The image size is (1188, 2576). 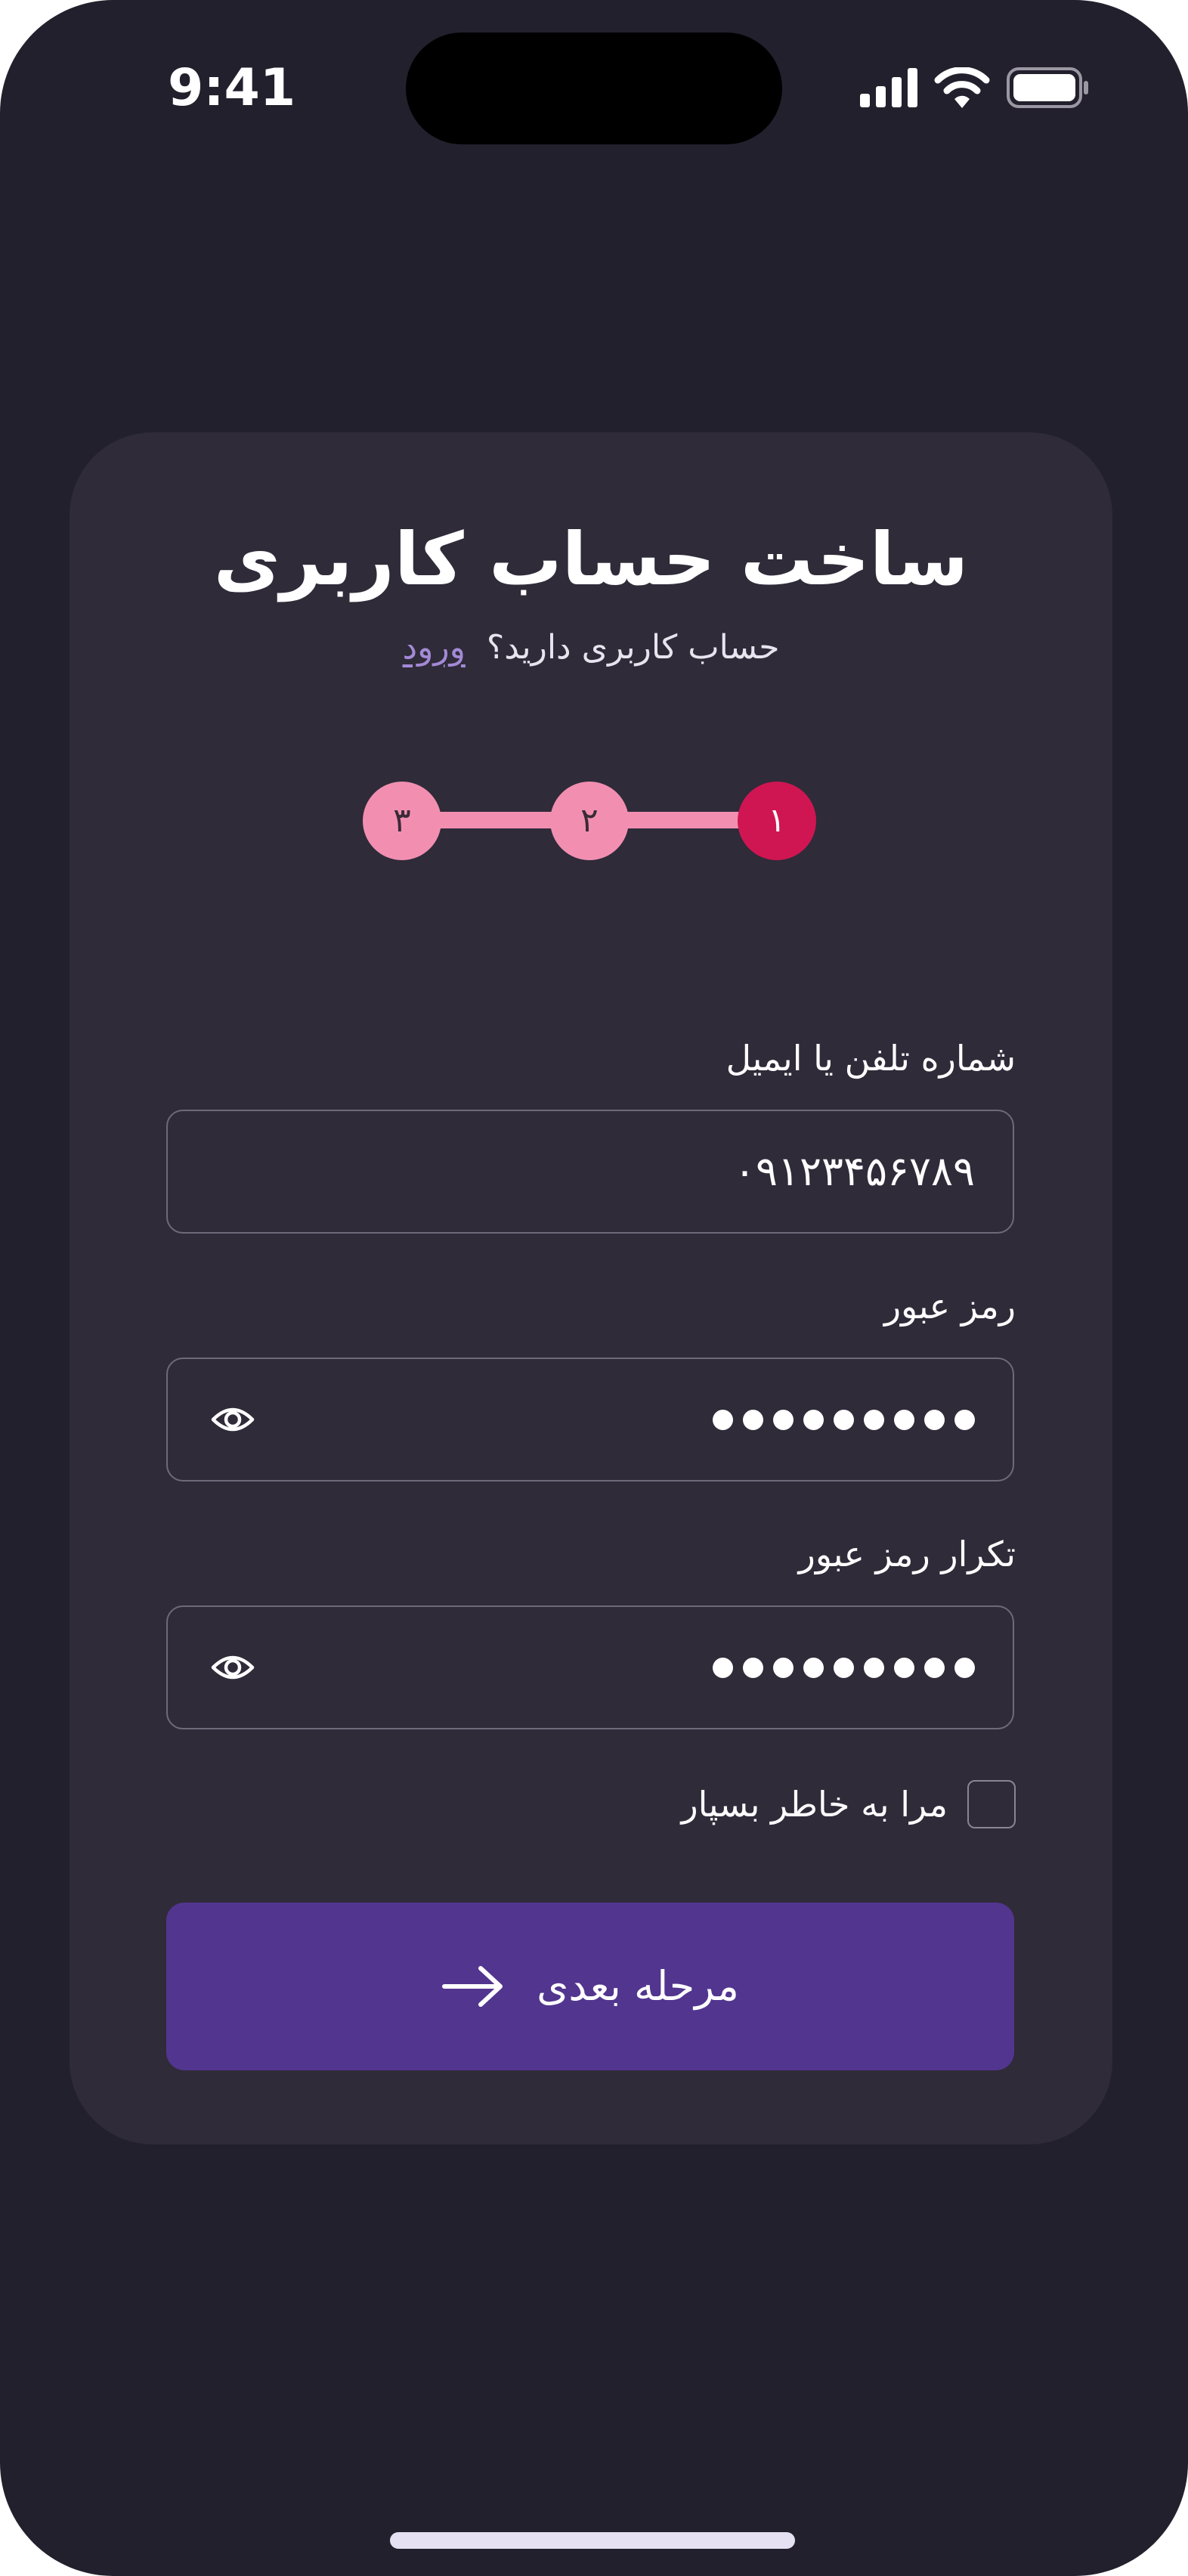 I want to click on remember-me-label: مرا به خاطر بسپار, so click(x=814, y=1804).